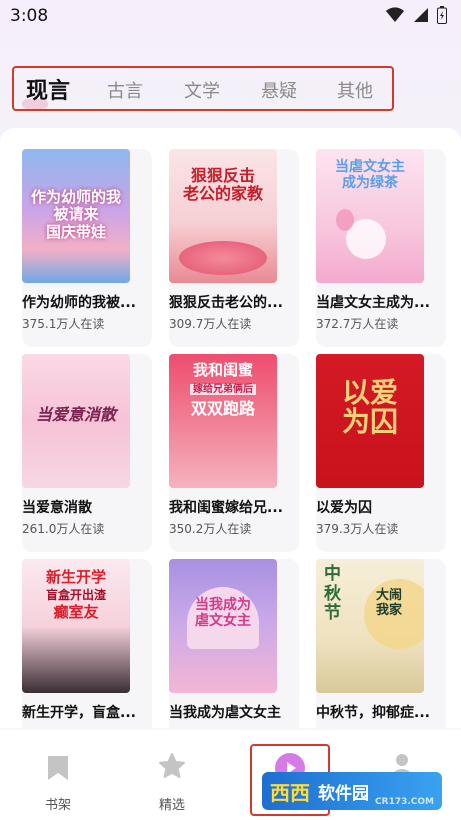 This screenshot has height=820, width=461. I want to click on book-readers: 309.7万人在读, so click(210, 324).